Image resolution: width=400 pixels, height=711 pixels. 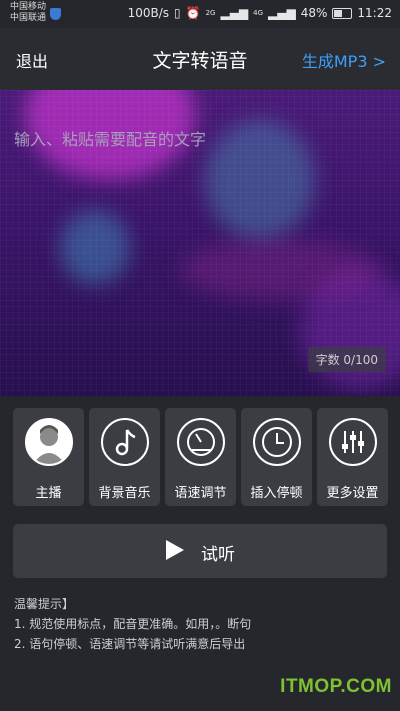 I want to click on alarm-icon: ⏰, so click(x=193, y=13).